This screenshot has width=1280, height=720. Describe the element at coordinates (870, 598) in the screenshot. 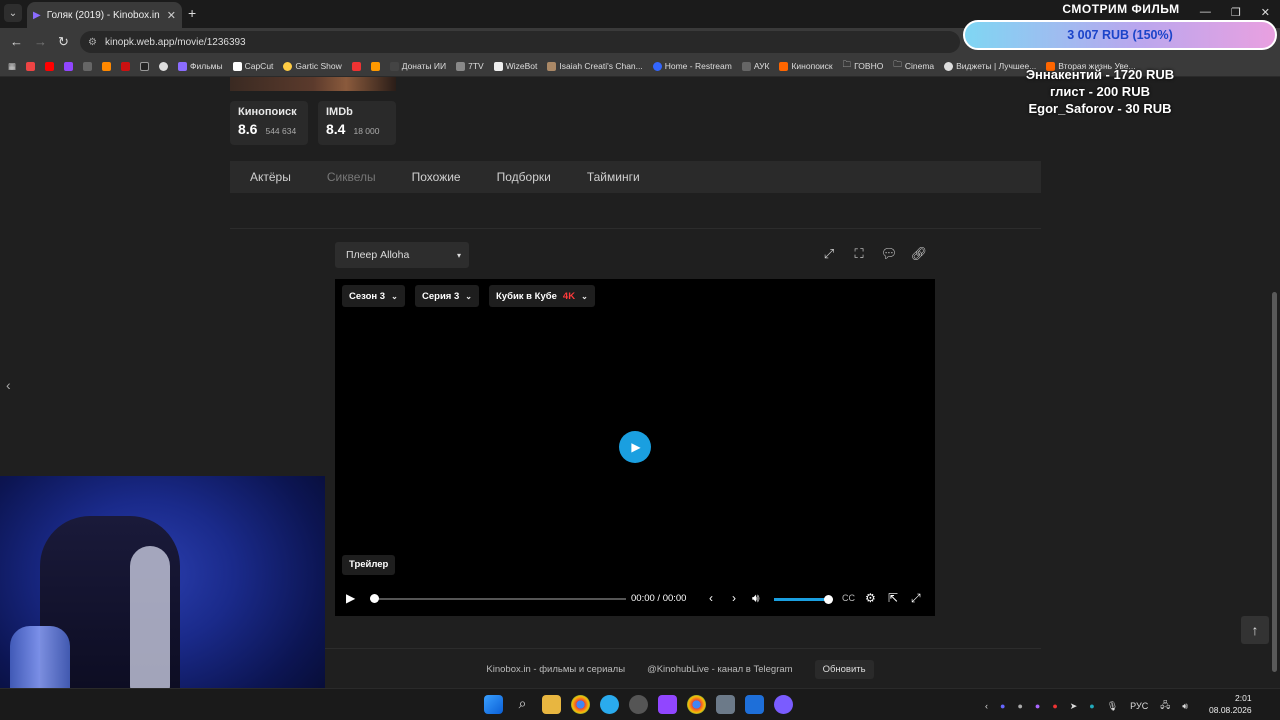

I see `settings-icon: ⚙` at that location.